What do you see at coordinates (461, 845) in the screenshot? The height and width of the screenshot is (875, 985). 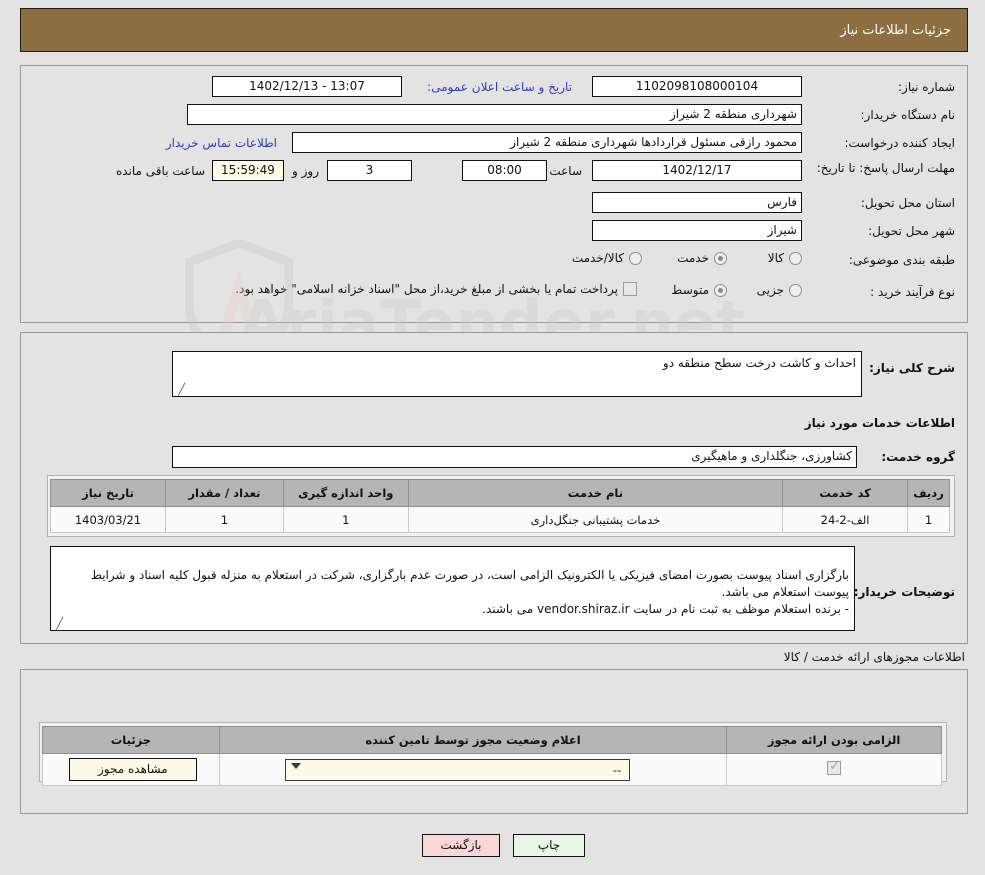 I see `back-button: بازگشت` at bounding box center [461, 845].